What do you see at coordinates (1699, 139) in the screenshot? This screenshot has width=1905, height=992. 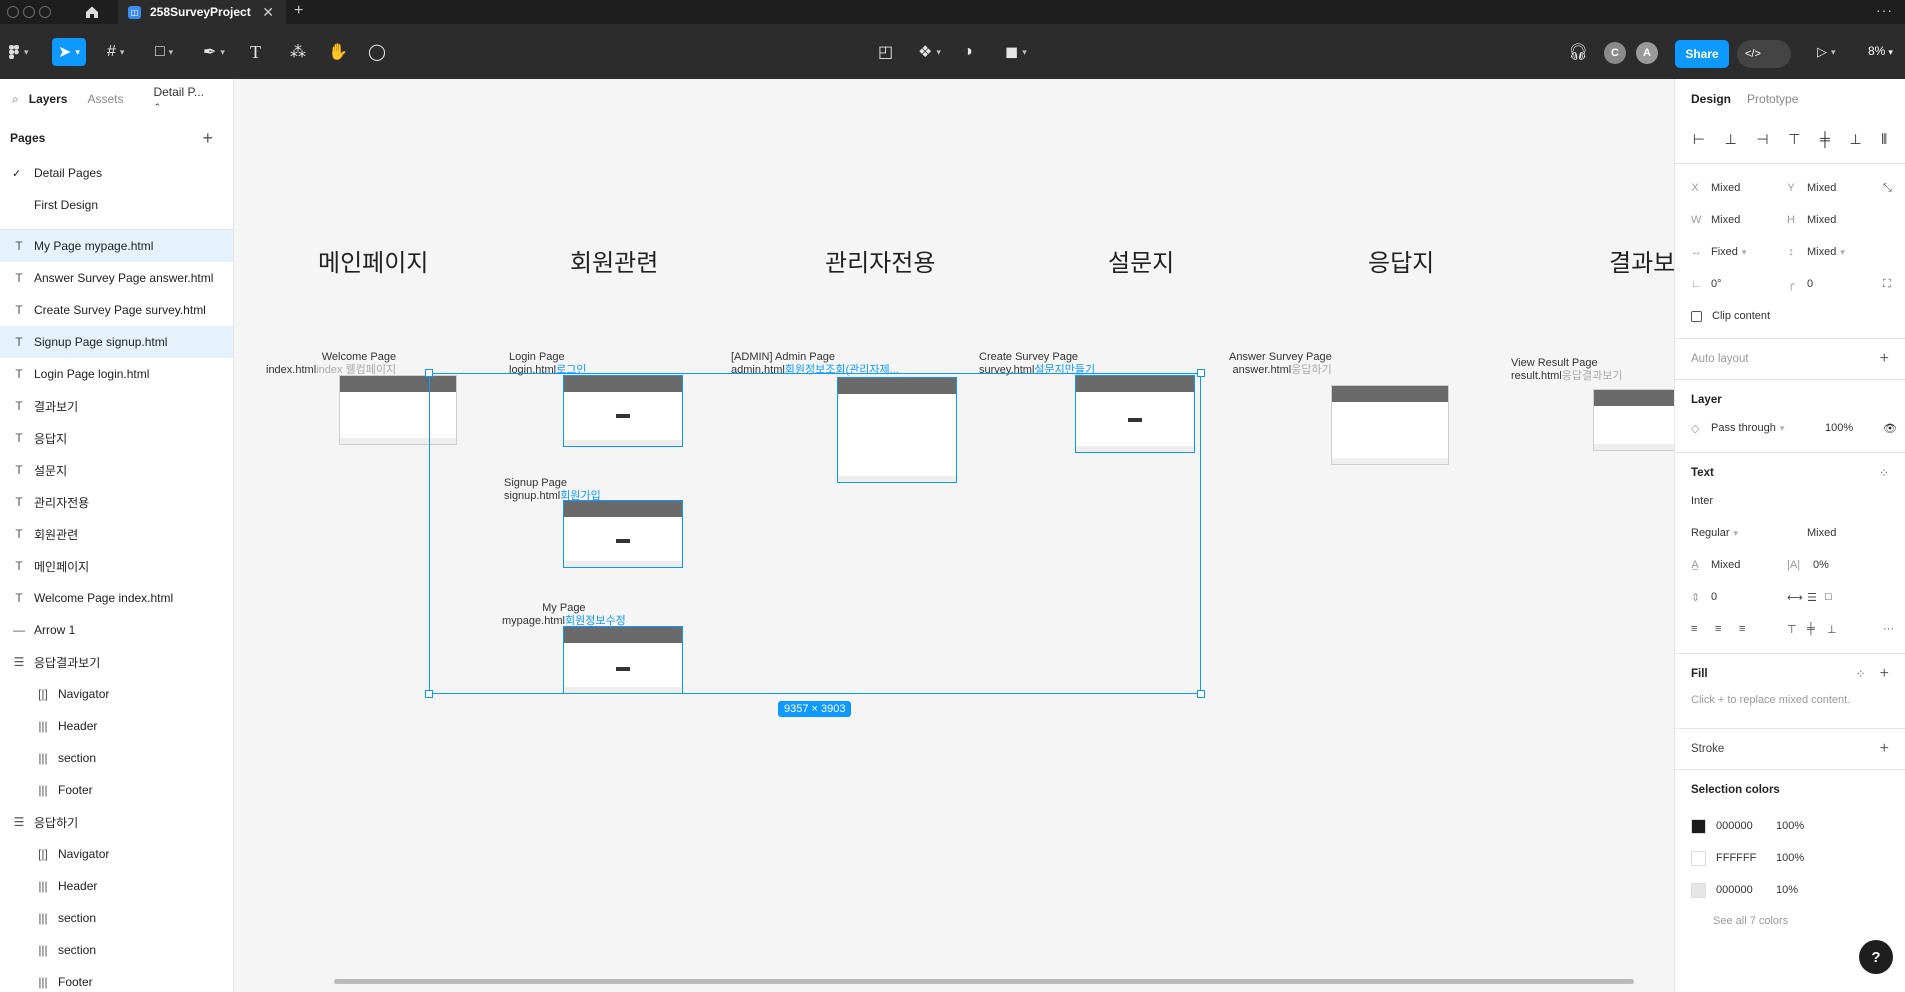 I see `align-left-icon: ⊢` at bounding box center [1699, 139].